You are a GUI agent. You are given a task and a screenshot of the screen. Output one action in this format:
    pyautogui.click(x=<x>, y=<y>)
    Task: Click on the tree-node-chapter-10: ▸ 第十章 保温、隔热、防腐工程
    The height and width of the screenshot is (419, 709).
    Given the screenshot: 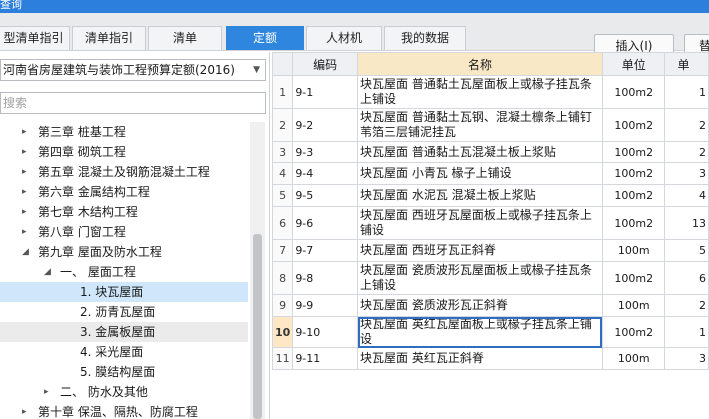 What is the action you would take?
    pyautogui.click(x=124, y=410)
    